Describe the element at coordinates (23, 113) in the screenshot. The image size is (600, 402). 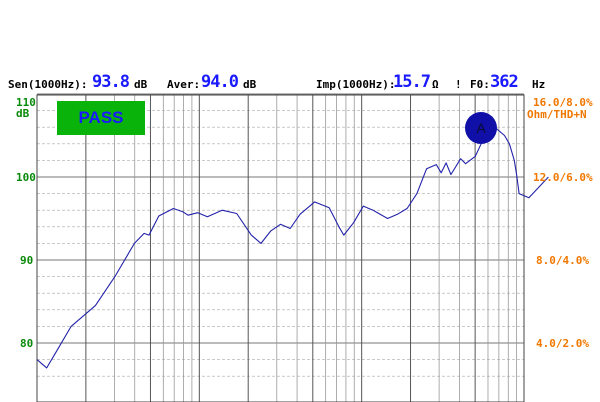
I see `left-axis-unit: dB` at that location.